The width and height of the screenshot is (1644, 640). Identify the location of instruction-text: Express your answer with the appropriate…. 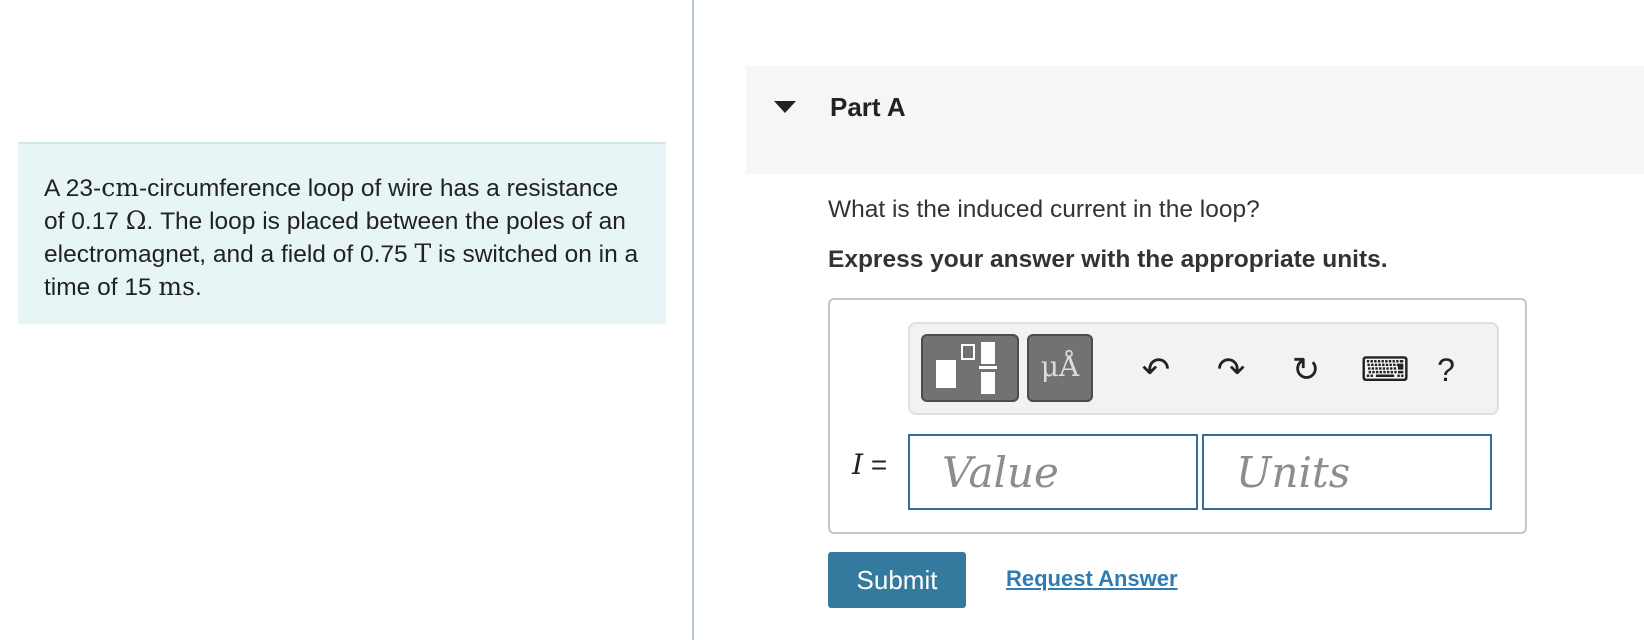
(1108, 259).